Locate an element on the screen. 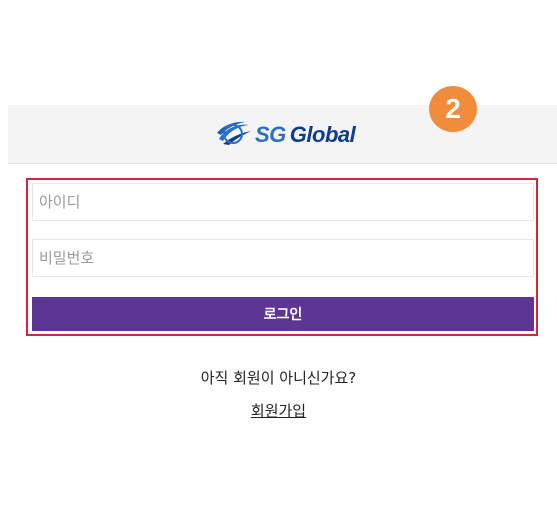 The height and width of the screenshot is (505, 557). sg-global-logo: SG Global is located at coordinates (284, 135).